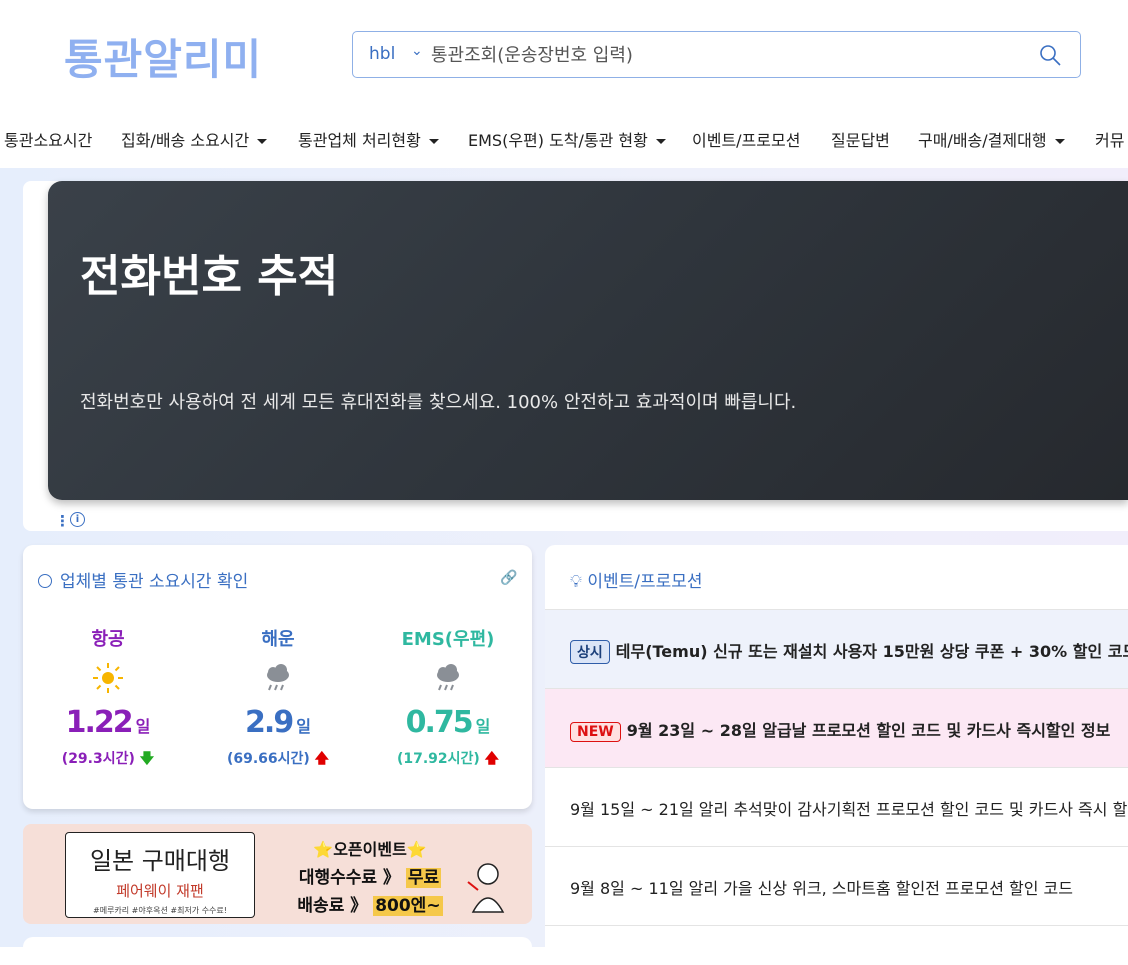  What do you see at coordinates (278, 722) in the screenshot?
I see `column-value: 2.9 일` at bounding box center [278, 722].